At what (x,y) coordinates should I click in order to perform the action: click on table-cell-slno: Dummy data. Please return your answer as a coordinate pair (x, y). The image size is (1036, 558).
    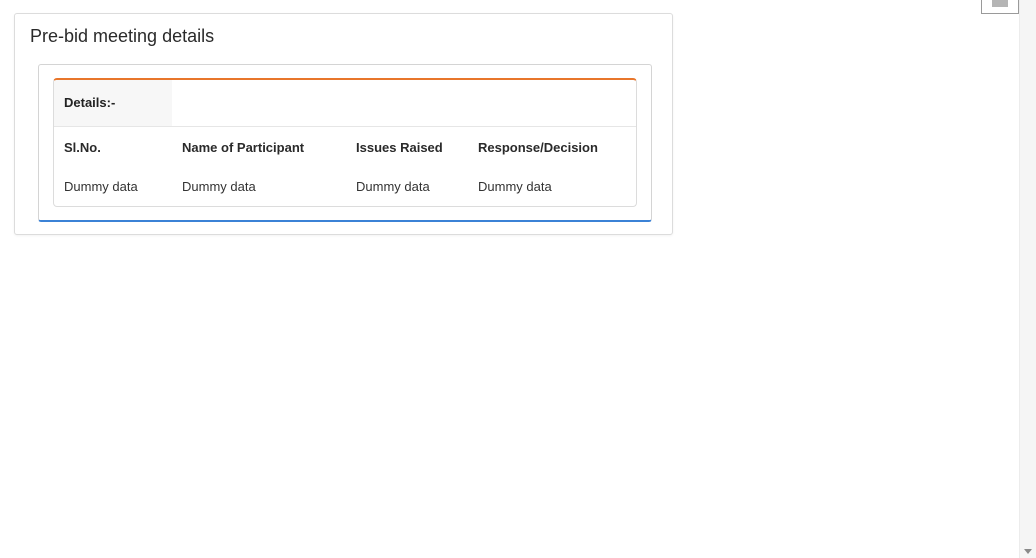
    Looking at the image, I should click on (101, 186).